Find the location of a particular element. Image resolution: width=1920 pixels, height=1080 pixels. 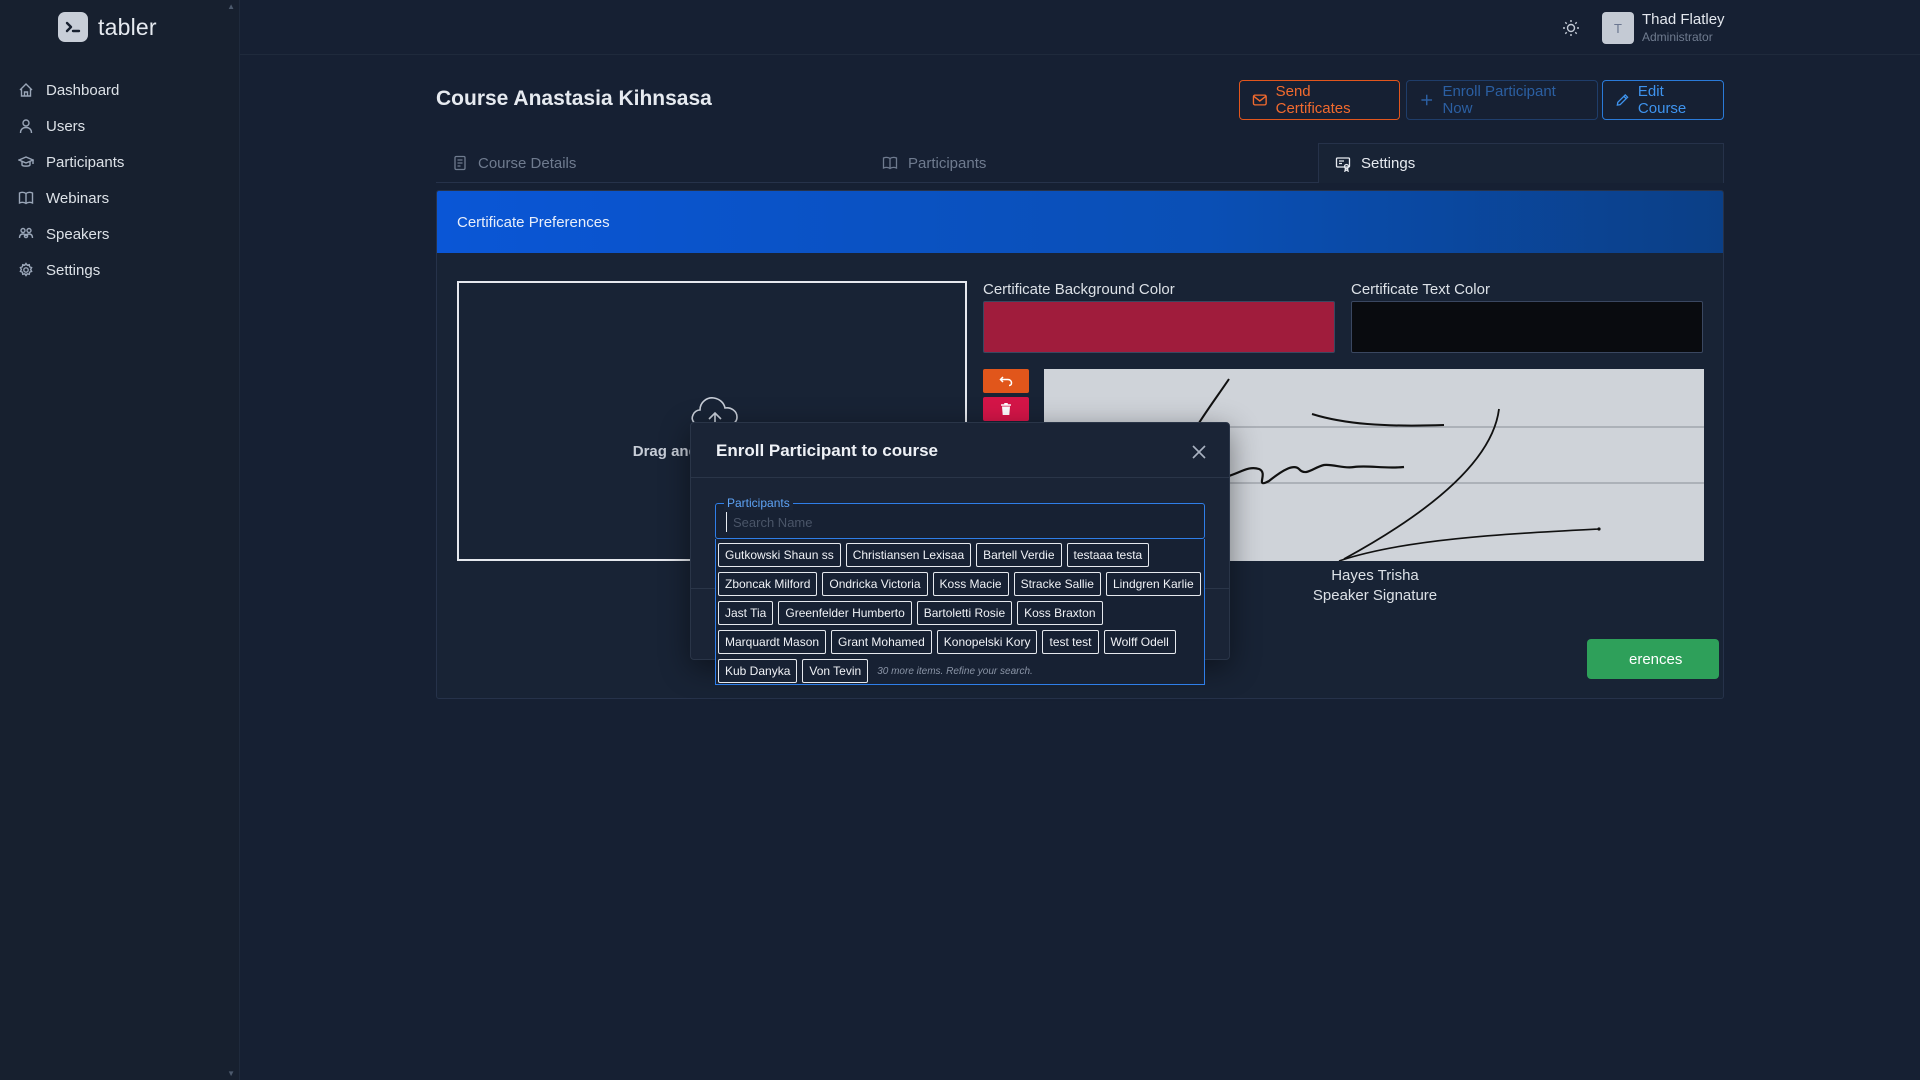

save-preferences-button: erences is located at coordinates (1653, 659).